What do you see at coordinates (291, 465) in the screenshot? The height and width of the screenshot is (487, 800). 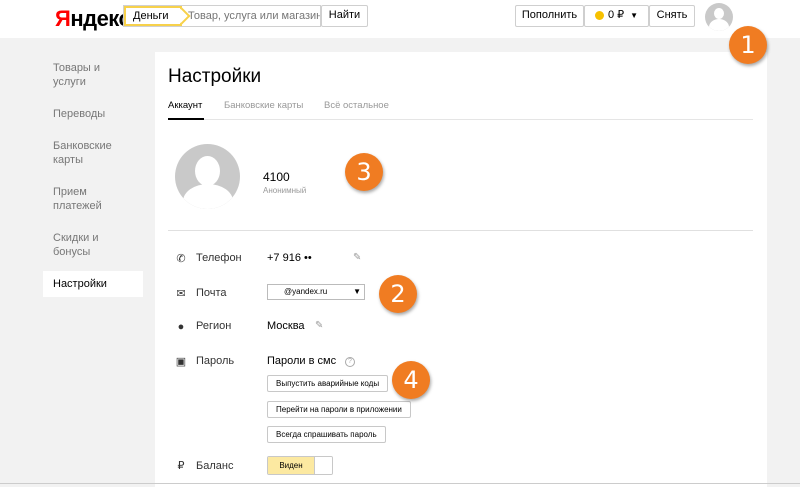 I see `toggle-on-label: Виден` at bounding box center [291, 465].